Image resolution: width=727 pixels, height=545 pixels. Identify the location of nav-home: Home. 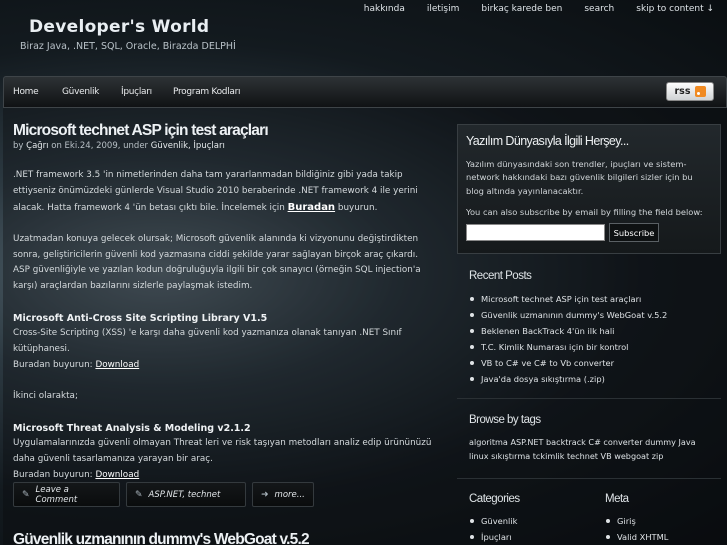
(26, 92).